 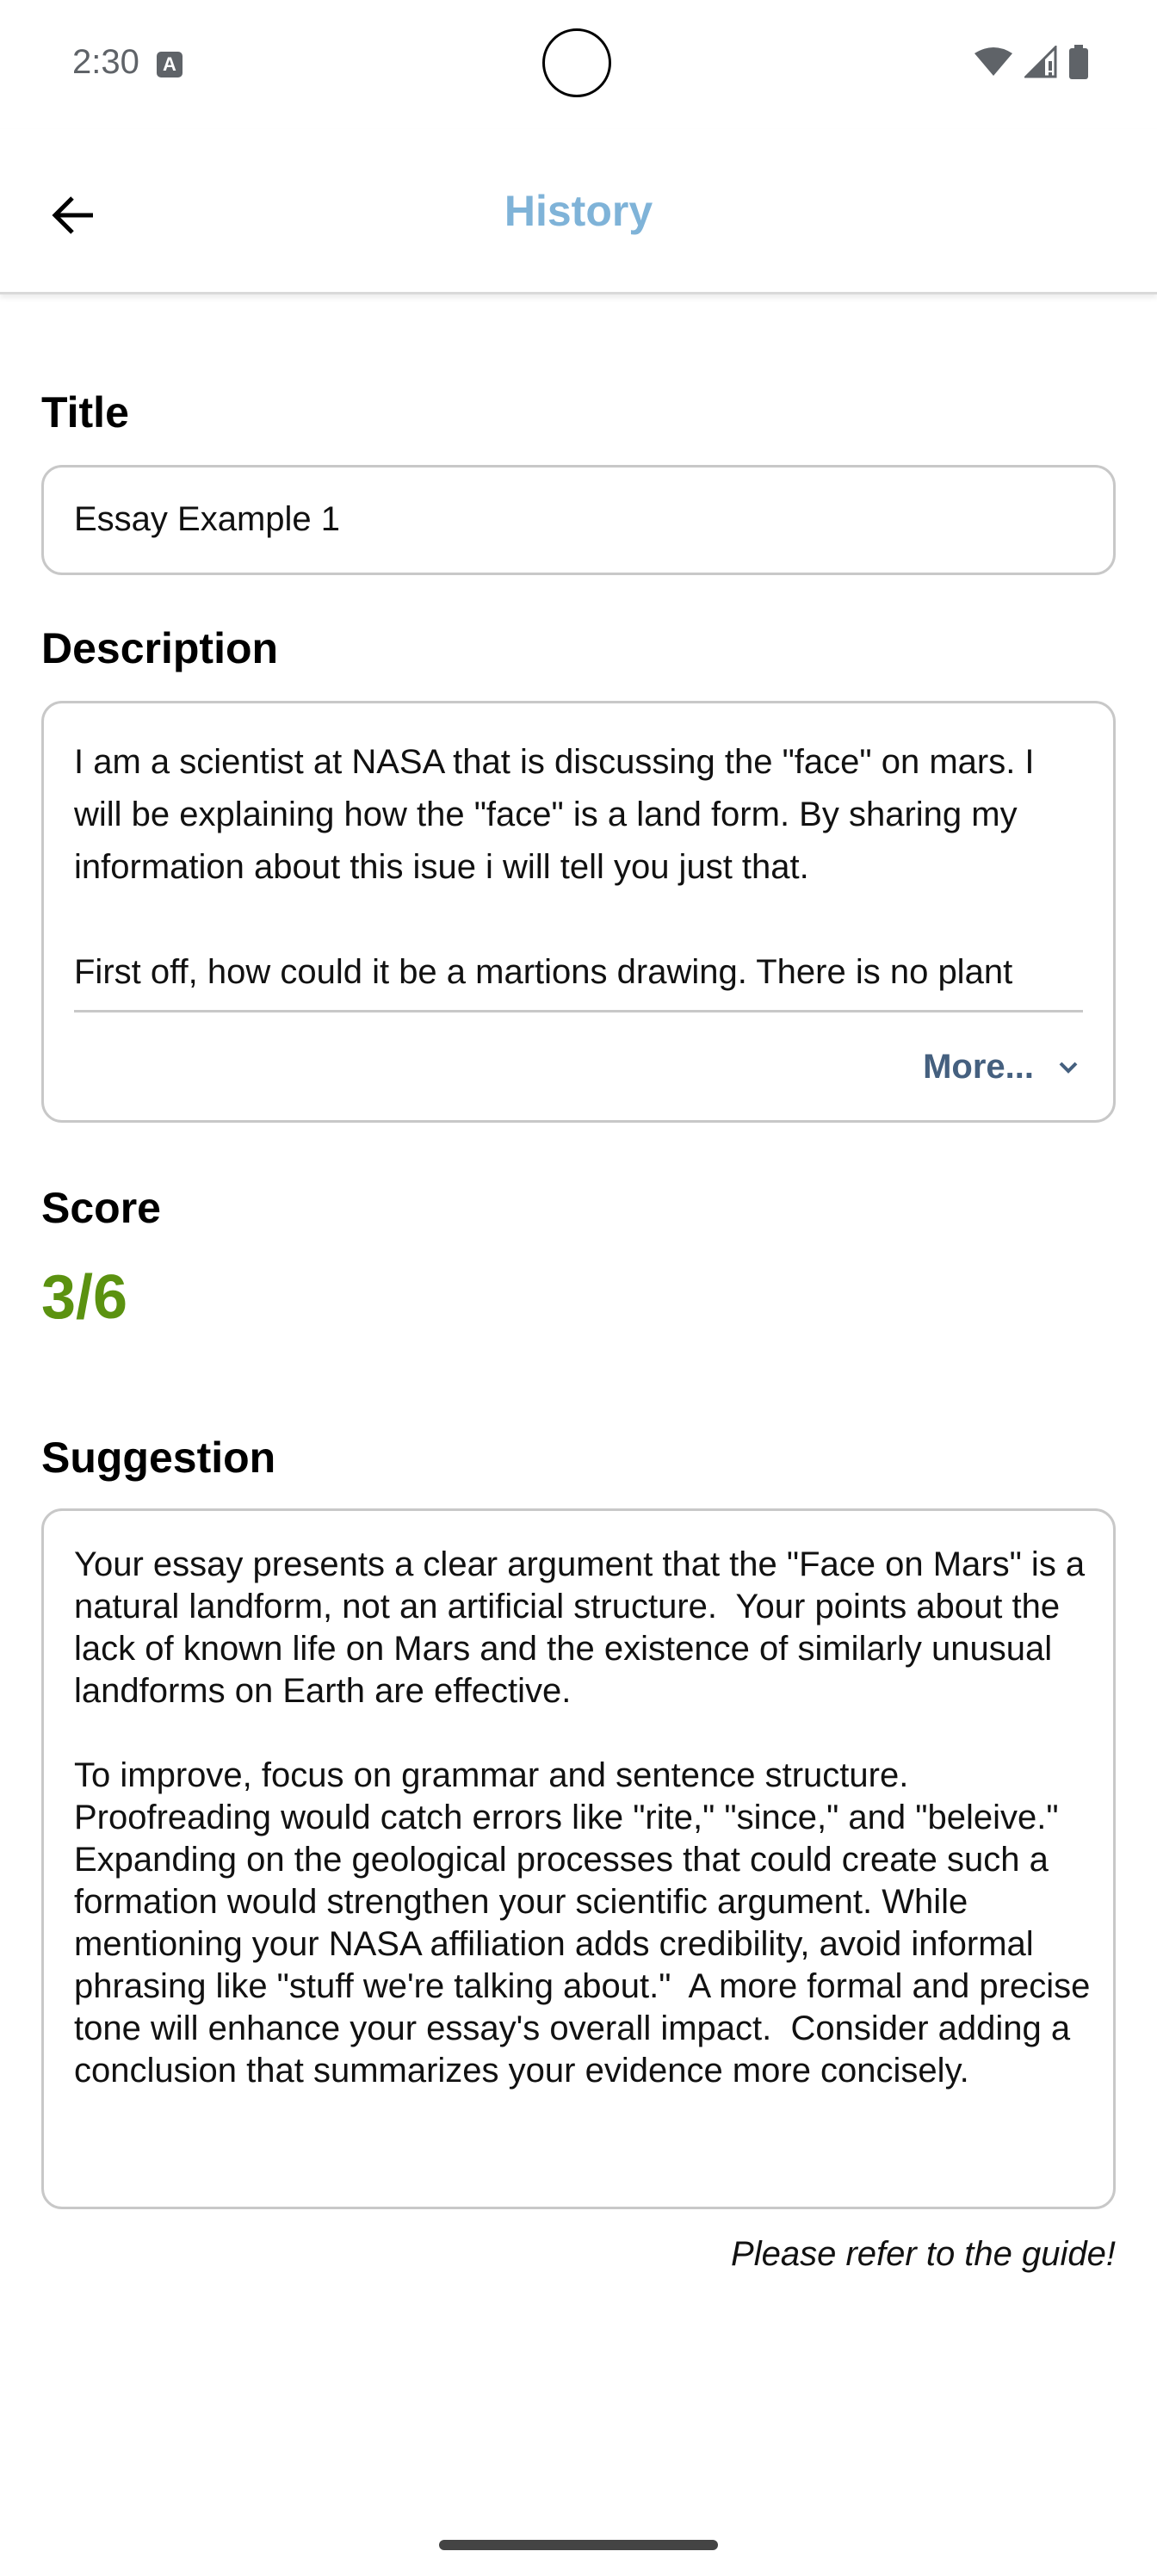 I want to click on app-bar: History, so click(x=579, y=212).